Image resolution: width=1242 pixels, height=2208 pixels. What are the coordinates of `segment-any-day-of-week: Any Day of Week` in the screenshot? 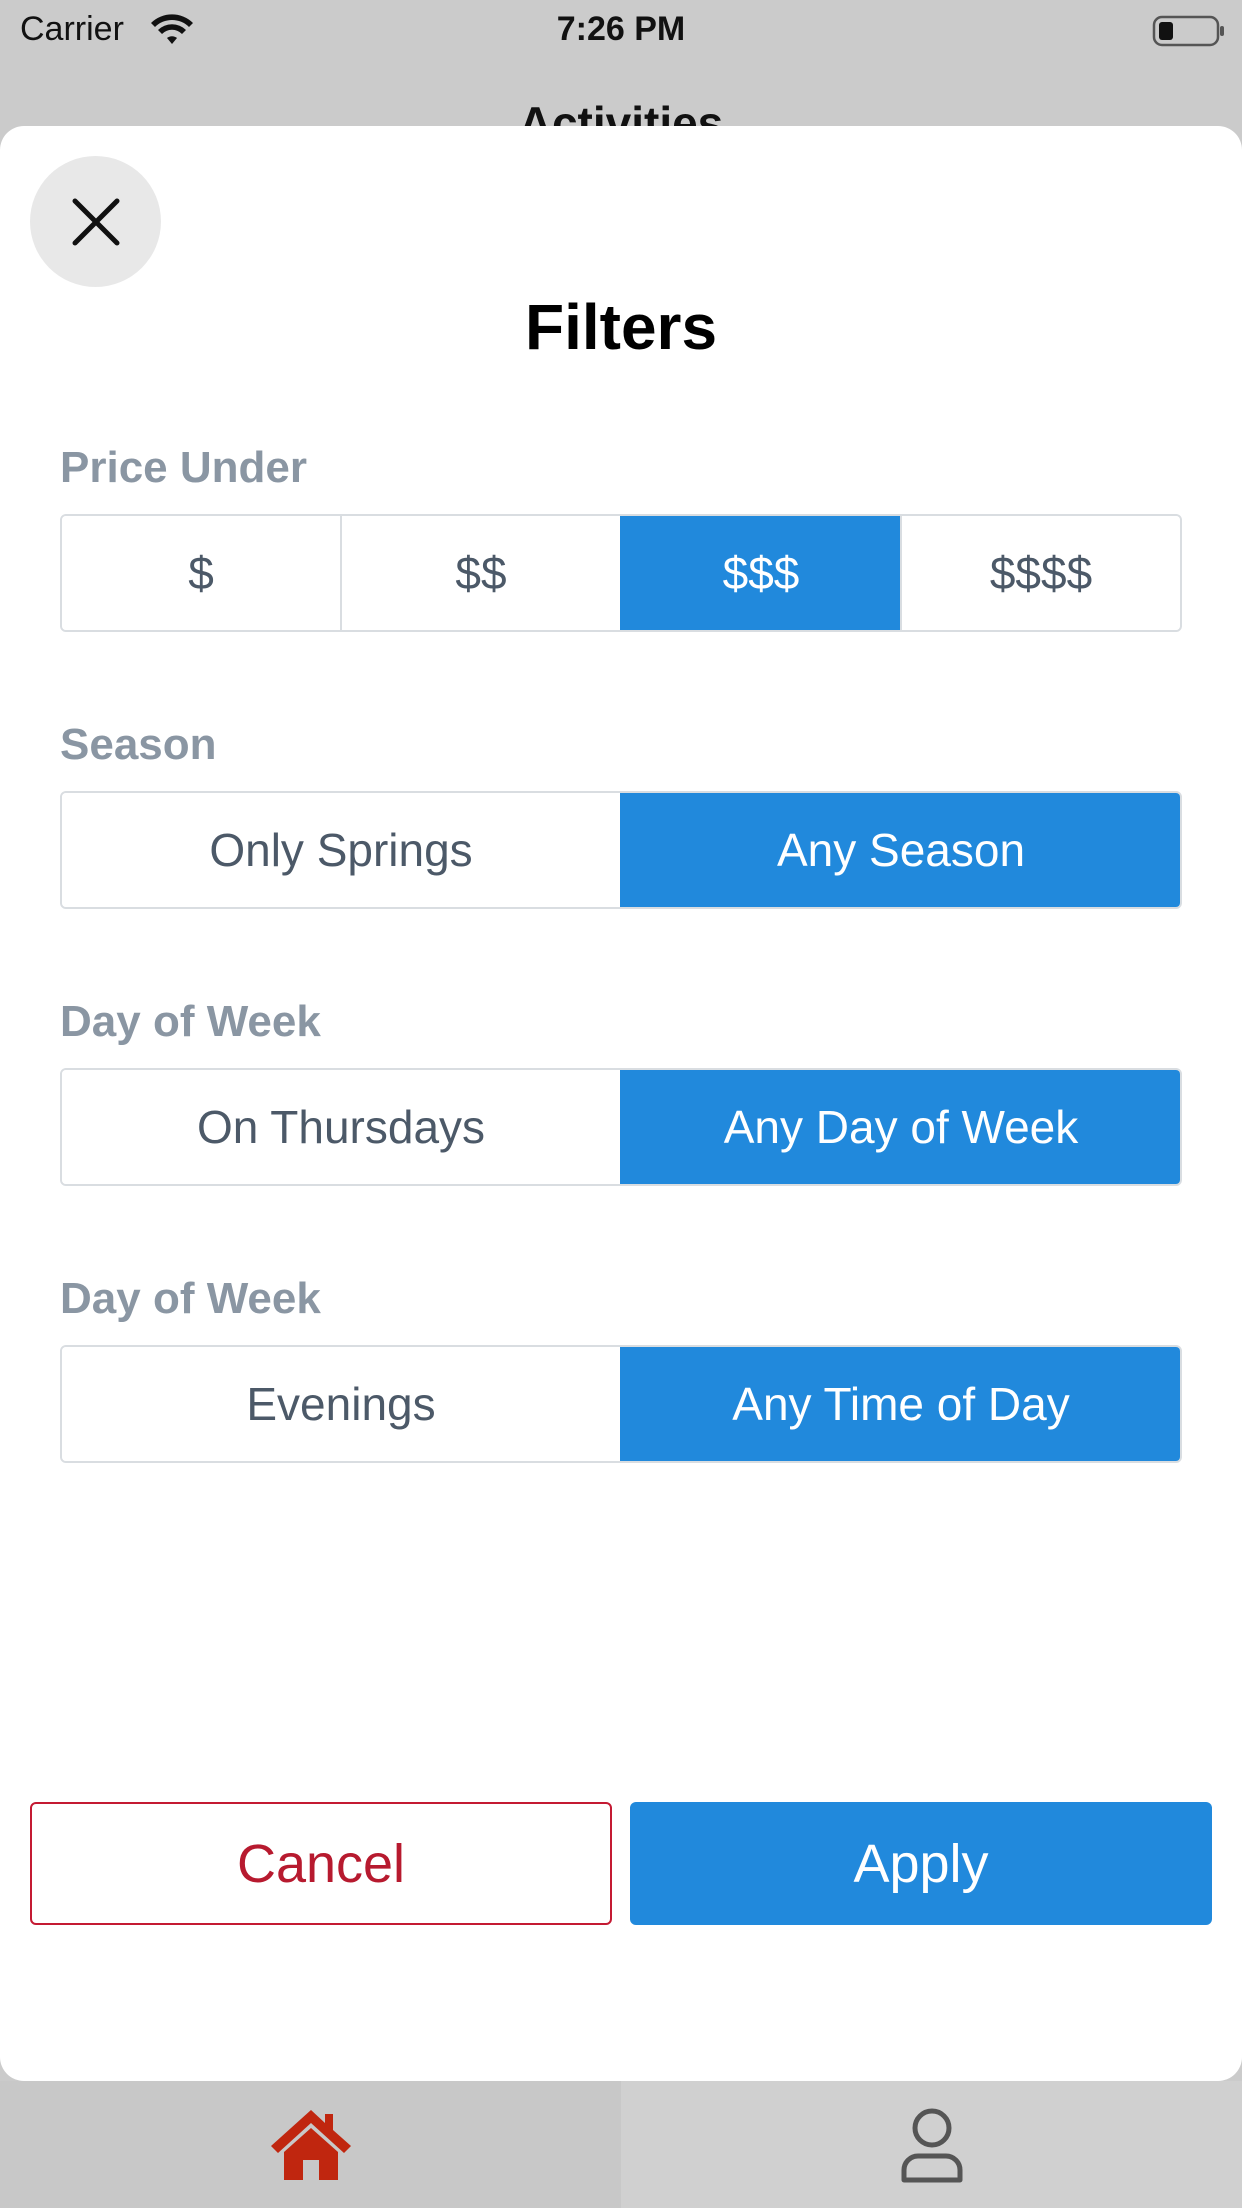 It's located at (900, 1127).